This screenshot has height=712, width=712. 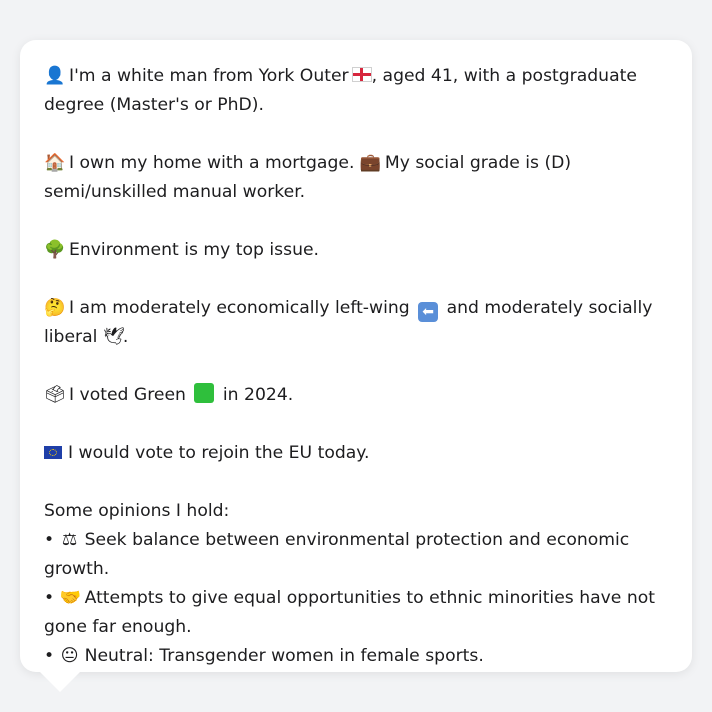 I want to click on eu-text: I would vote to rejoin the EU today., so click(x=219, y=453).